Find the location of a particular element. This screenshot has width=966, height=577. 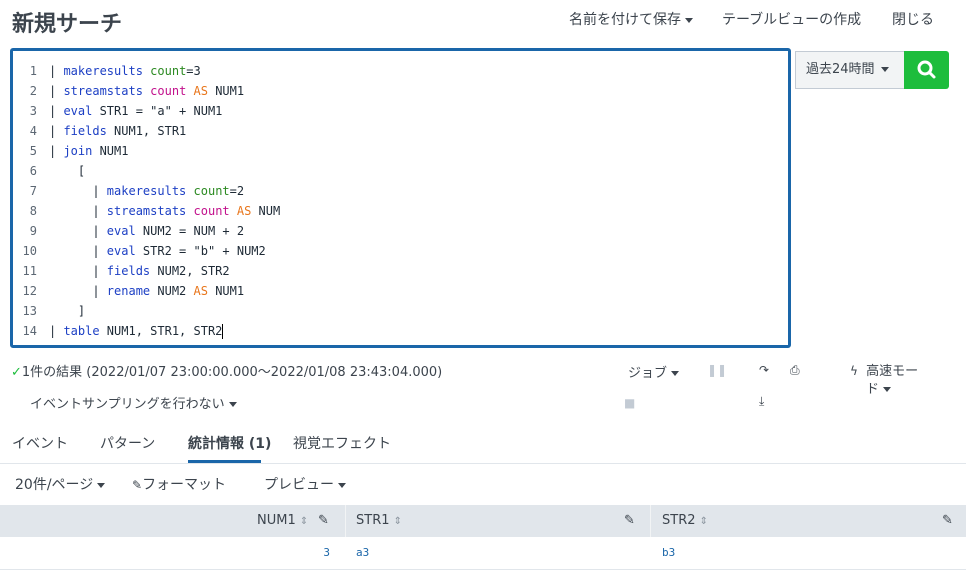

column-header-str2: STR2 ⇕ is located at coordinates (685, 521).